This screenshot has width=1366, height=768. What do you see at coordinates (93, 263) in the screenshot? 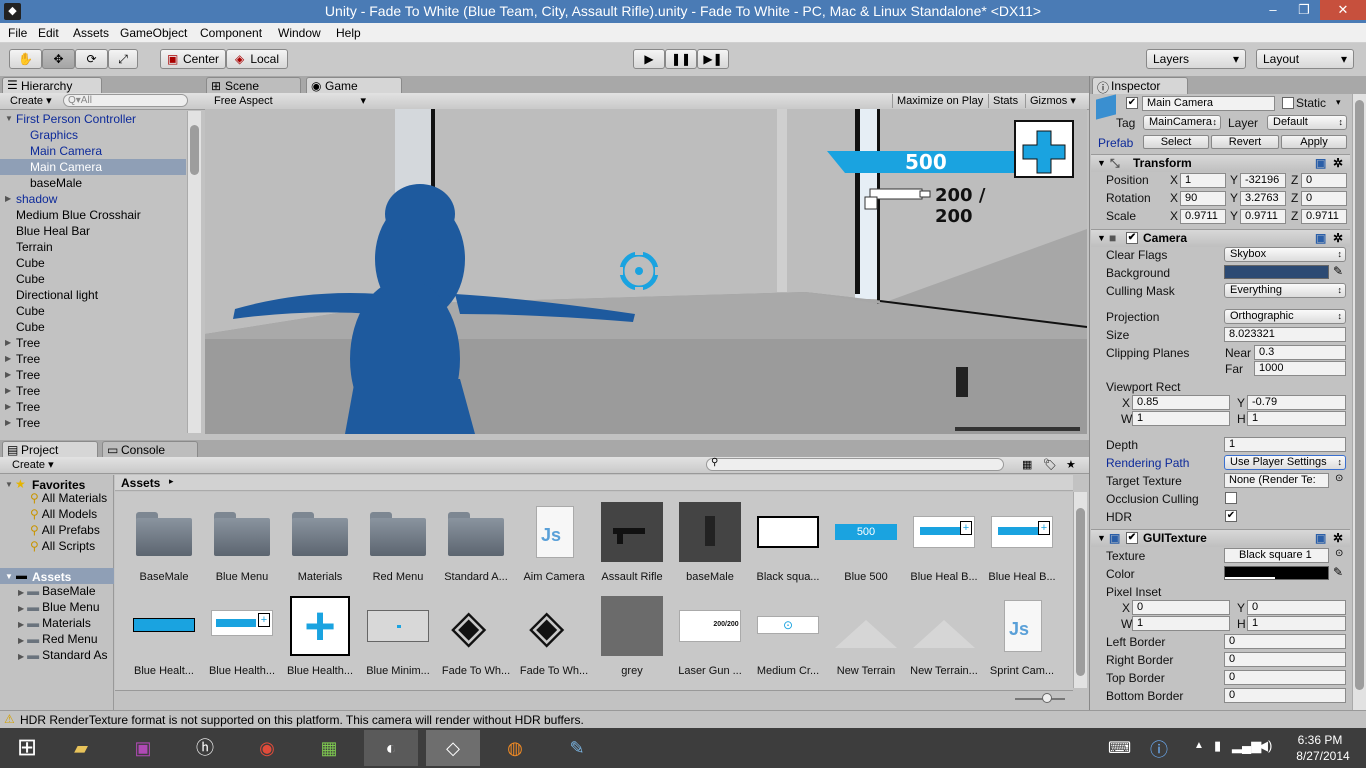
I see `hierarchy-item: Cube` at bounding box center [93, 263].